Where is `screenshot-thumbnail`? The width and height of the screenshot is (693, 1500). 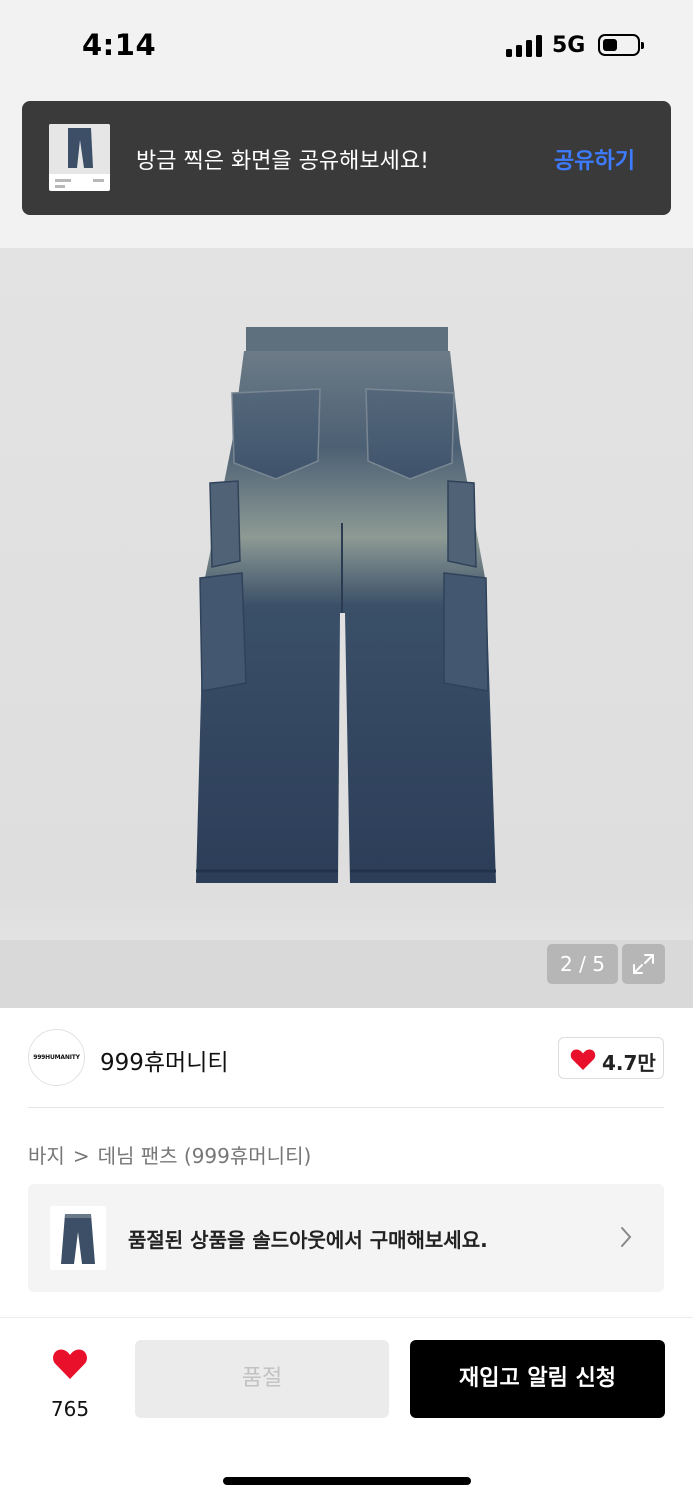 screenshot-thumbnail is located at coordinates (79, 157).